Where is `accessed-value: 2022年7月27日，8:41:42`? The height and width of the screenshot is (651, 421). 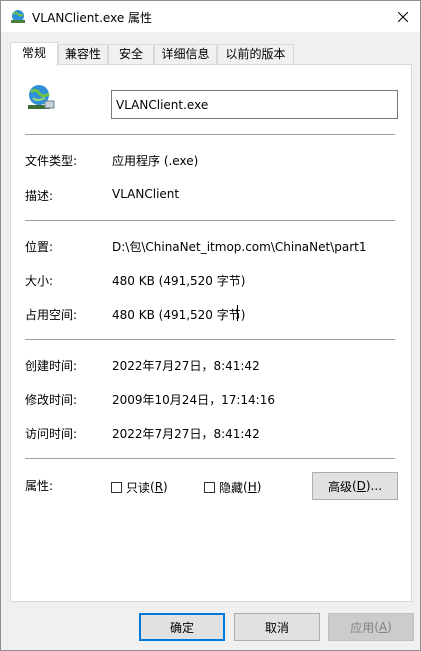 accessed-value: 2022年7月27日，8:41:42 is located at coordinates (186, 434).